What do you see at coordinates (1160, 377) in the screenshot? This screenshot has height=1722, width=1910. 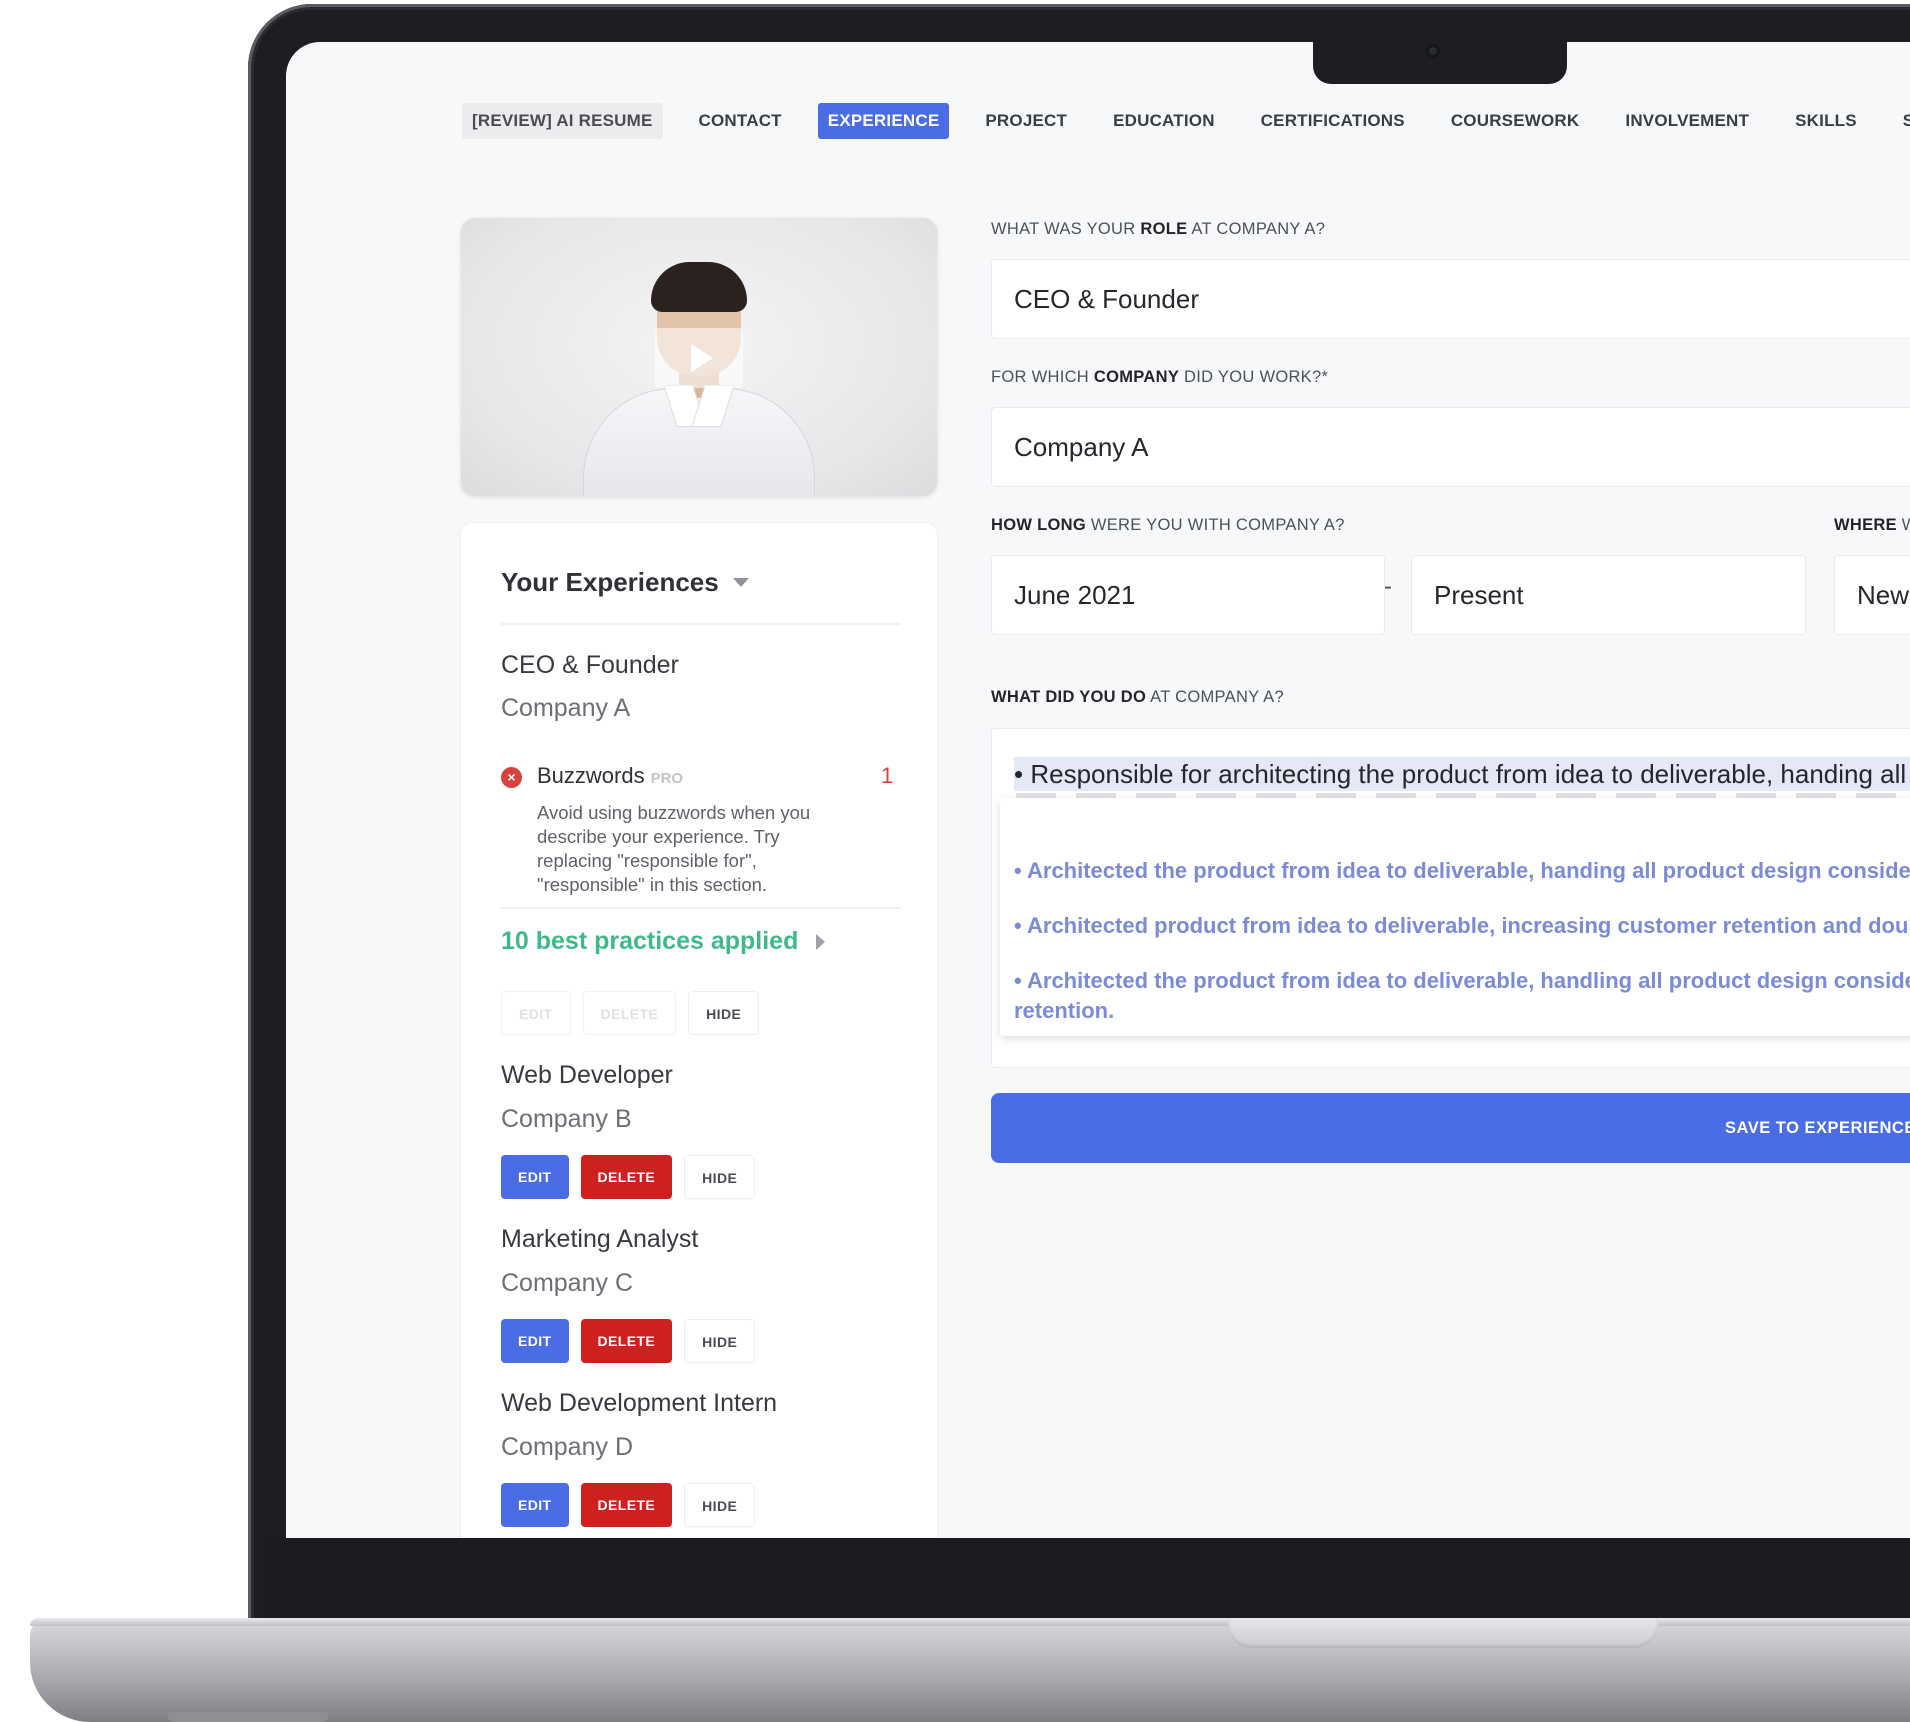 I see `company-label: FOR WHICH COMPANY DID YOU WORK?*` at bounding box center [1160, 377].